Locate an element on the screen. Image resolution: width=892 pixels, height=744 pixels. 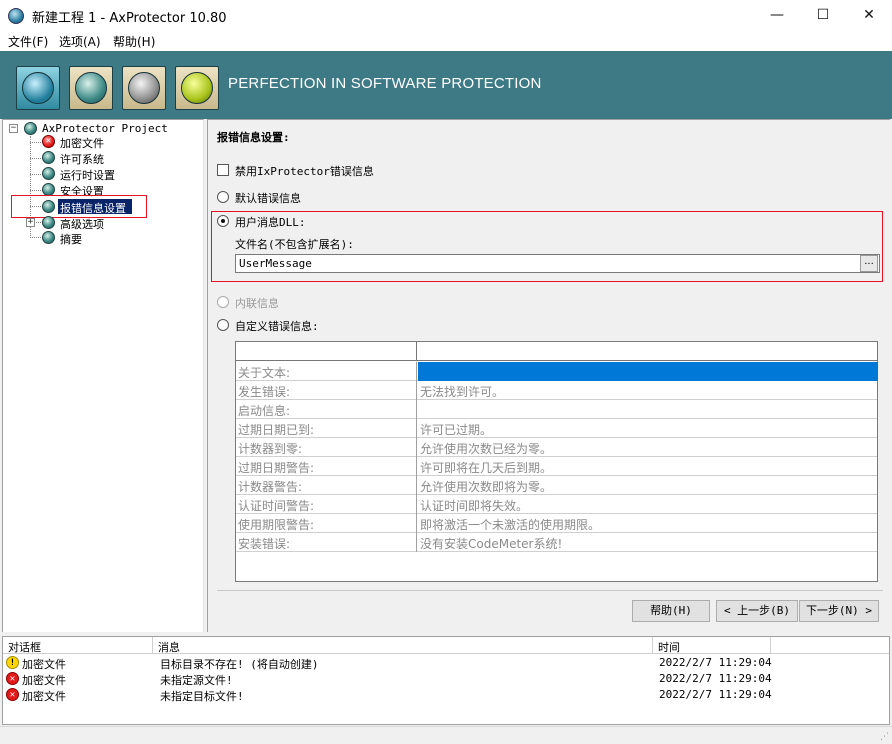
tool-settings-button is located at coordinates (197, 88).